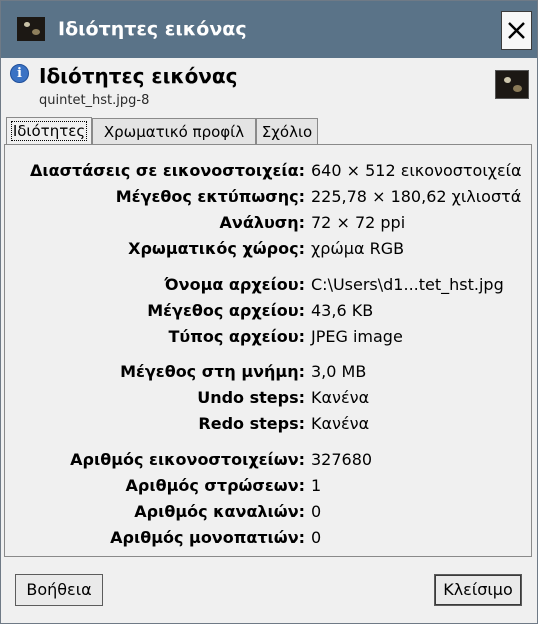 This screenshot has width=538, height=624. Describe the element at coordinates (251, 397) in the screenshot. I see `property-label: Undo steps:` at that location.